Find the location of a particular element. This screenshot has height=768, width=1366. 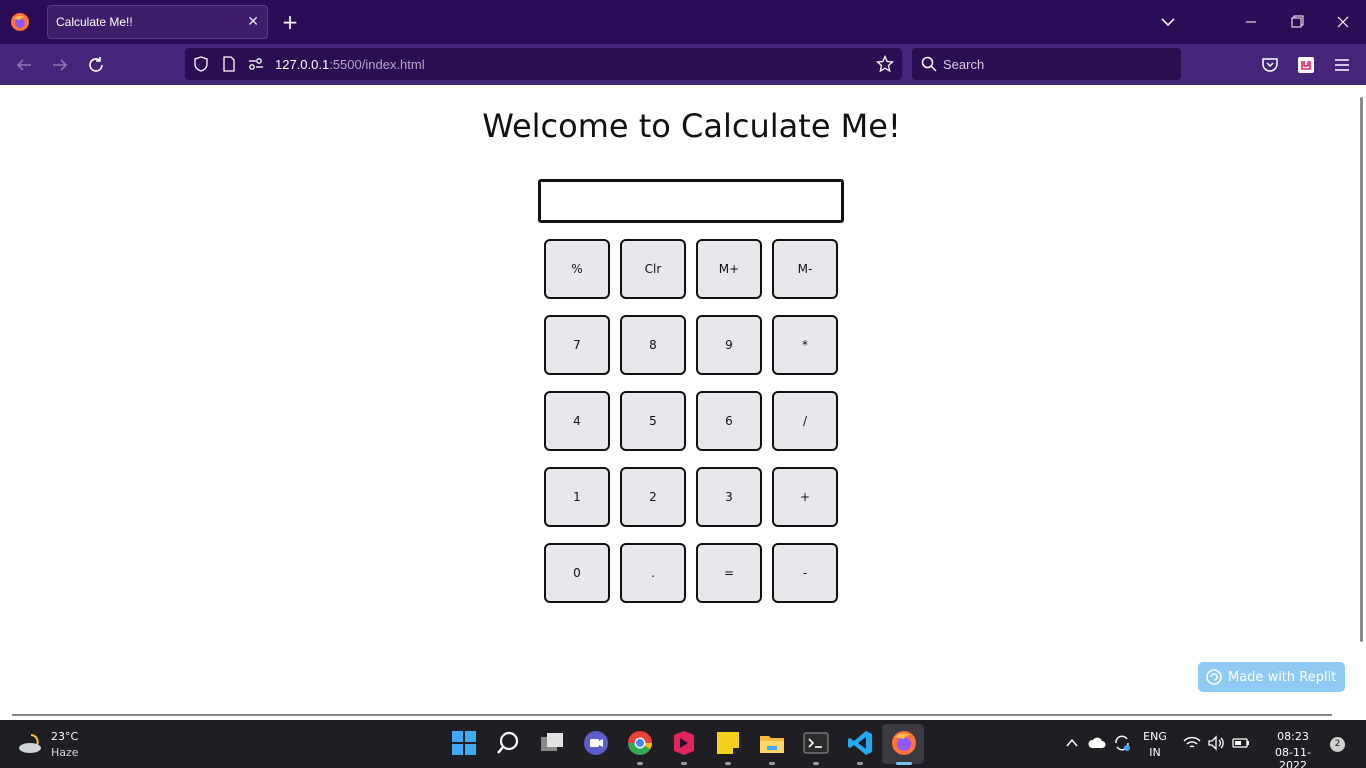

calc-key: 1 is located at coordinates (577, 497).